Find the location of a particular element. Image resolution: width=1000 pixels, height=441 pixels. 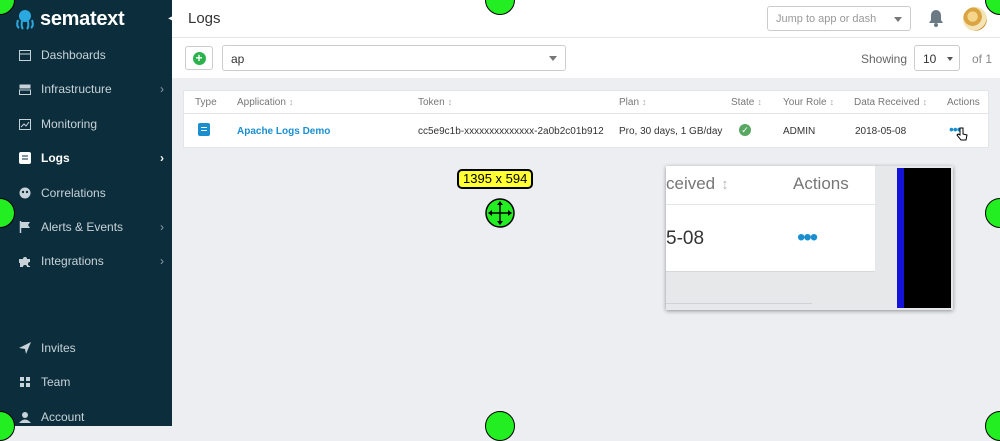

sidebar-item-infrastructure: Infrastructure › is located at coordinates (86, 89).